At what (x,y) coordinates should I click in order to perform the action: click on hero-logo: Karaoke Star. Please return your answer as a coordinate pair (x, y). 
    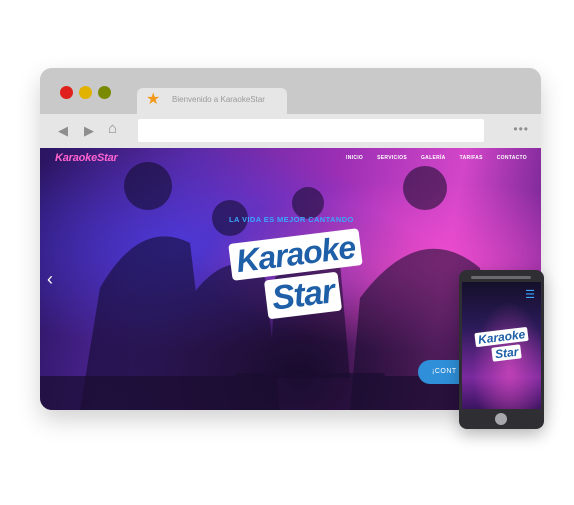
    Looking at the image, I should click on (294, 274).